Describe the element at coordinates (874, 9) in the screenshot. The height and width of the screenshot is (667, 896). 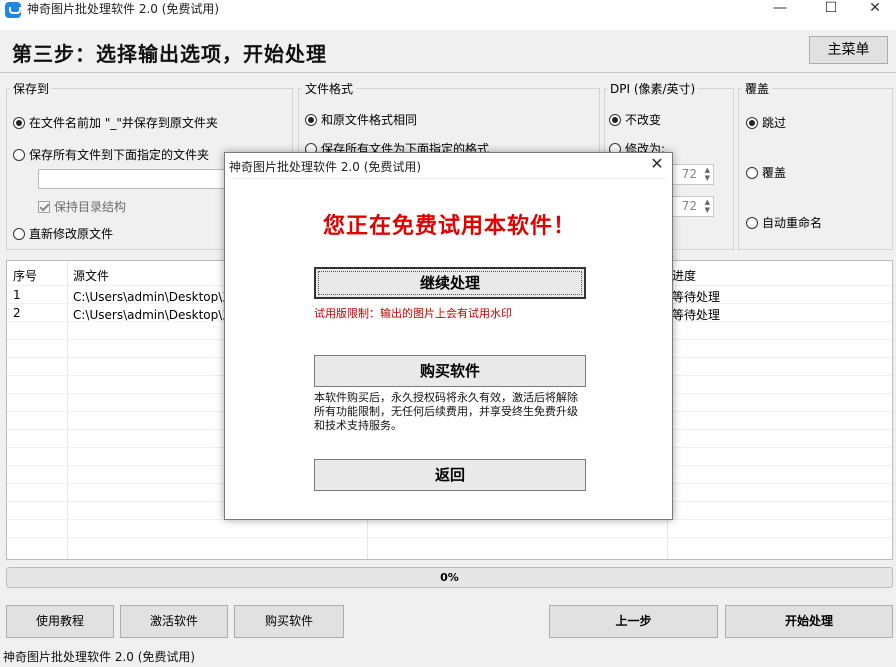
I see `close-icon: ✕` at that location.